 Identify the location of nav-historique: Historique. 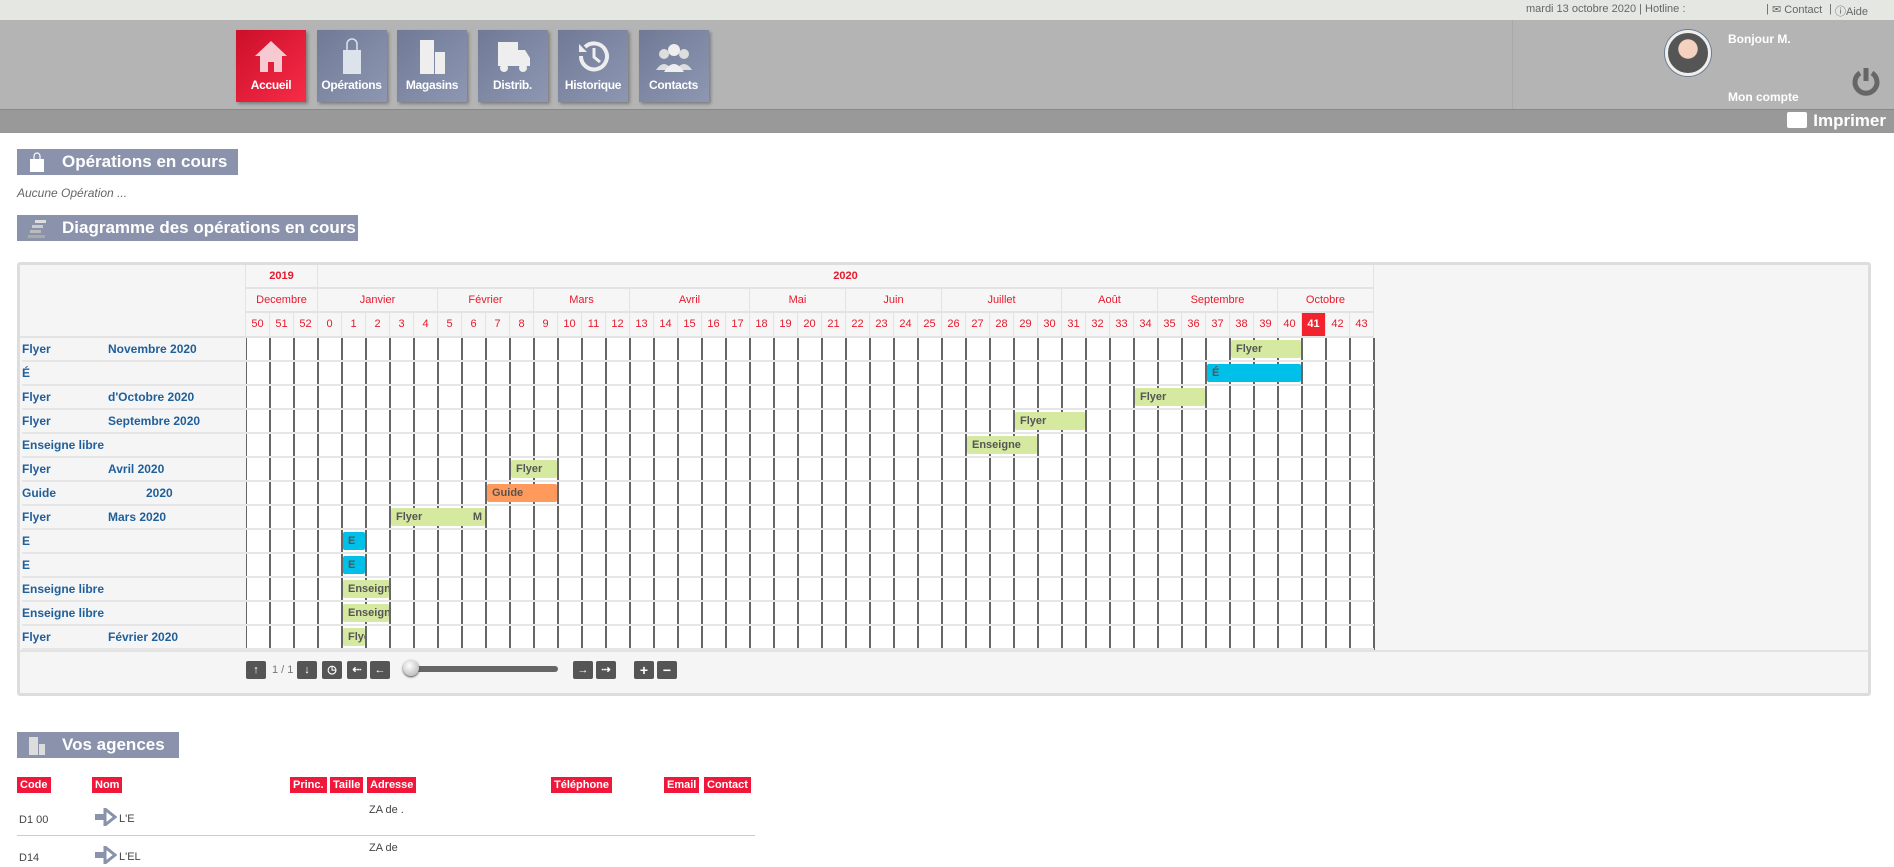
(593, 66).